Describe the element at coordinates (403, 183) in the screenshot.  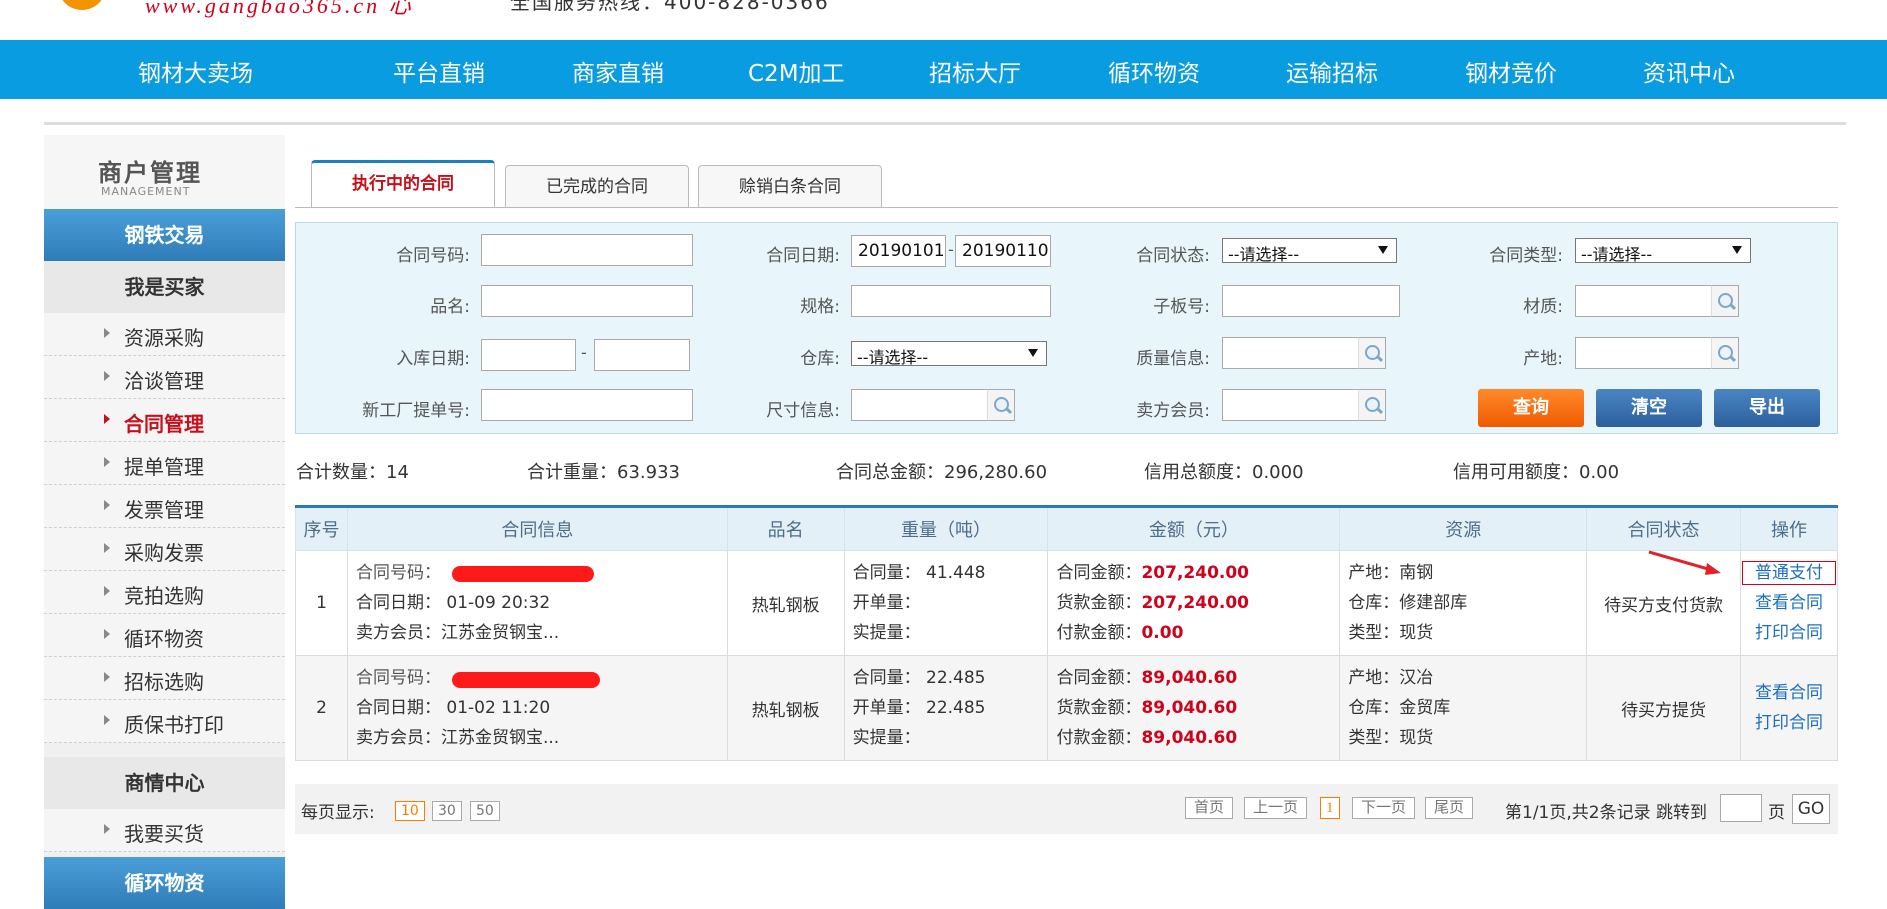
I see `tab-executing-contracts: 执行中的合同` at that location.